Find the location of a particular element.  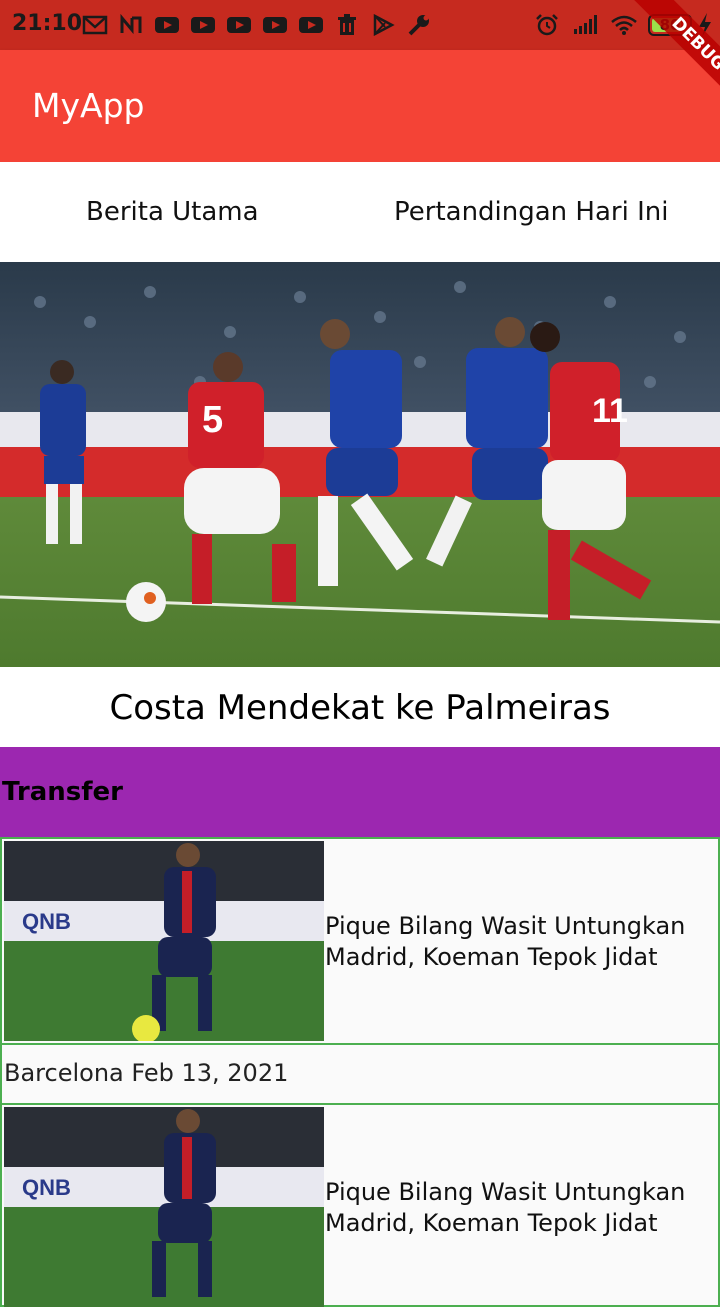

section-title: Transfer is located at coordinates (62, 792).